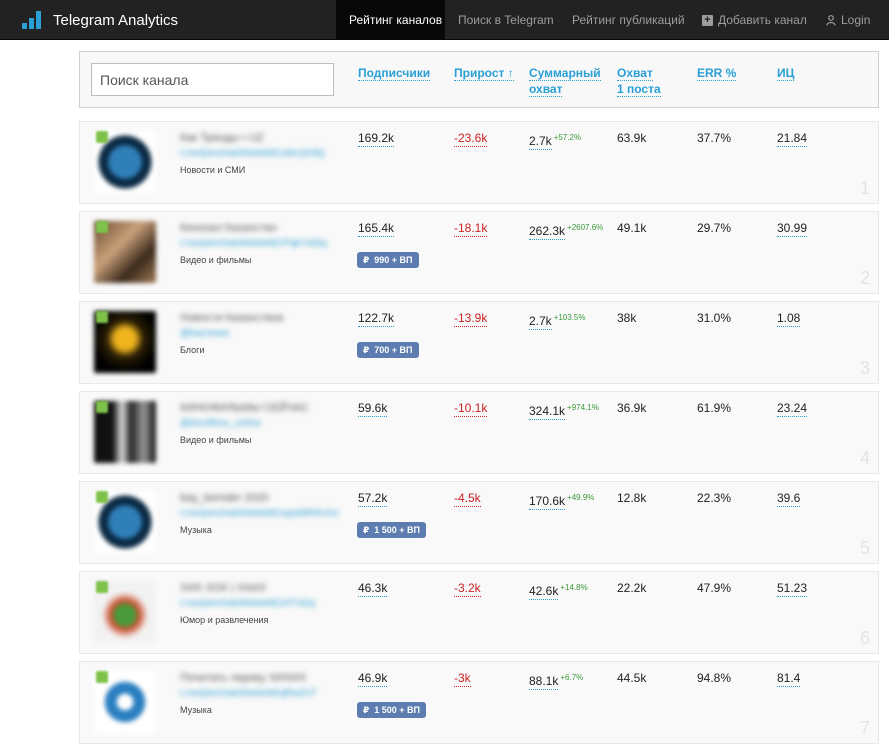 The image size is (889, 750). Describe the element at coordinates (393, 350) in the screenshot. I see `price-label: 700 + ВП` at that location.